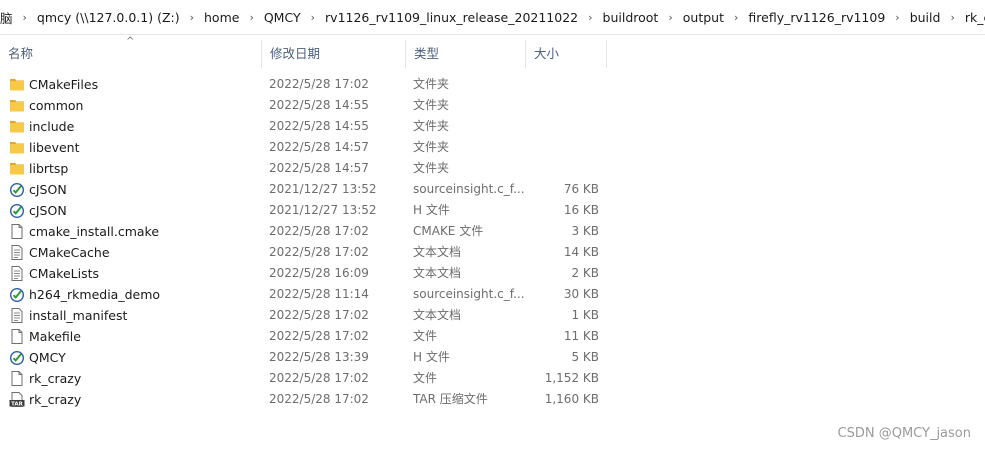  Describe the element at coordinates (64, 273) in the screenshot. I see `file-name: CMakeLists` at that location.